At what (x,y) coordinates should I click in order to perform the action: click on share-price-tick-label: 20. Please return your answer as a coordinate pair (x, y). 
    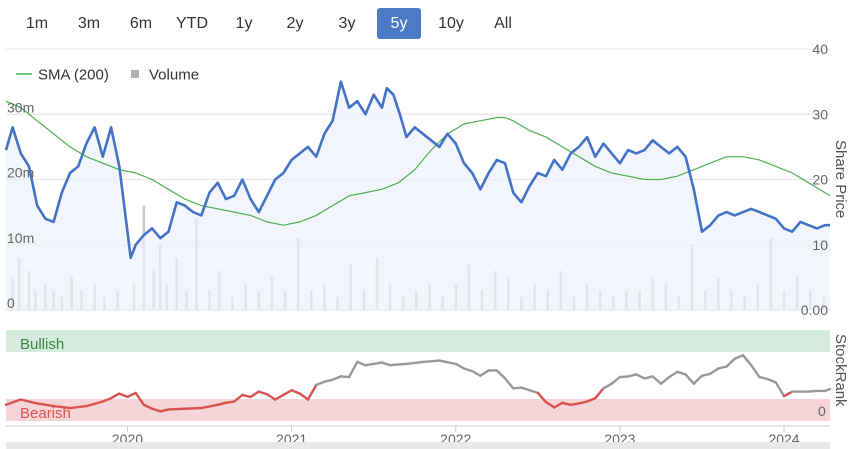
    Looking at the image, I should click on (820, 180).